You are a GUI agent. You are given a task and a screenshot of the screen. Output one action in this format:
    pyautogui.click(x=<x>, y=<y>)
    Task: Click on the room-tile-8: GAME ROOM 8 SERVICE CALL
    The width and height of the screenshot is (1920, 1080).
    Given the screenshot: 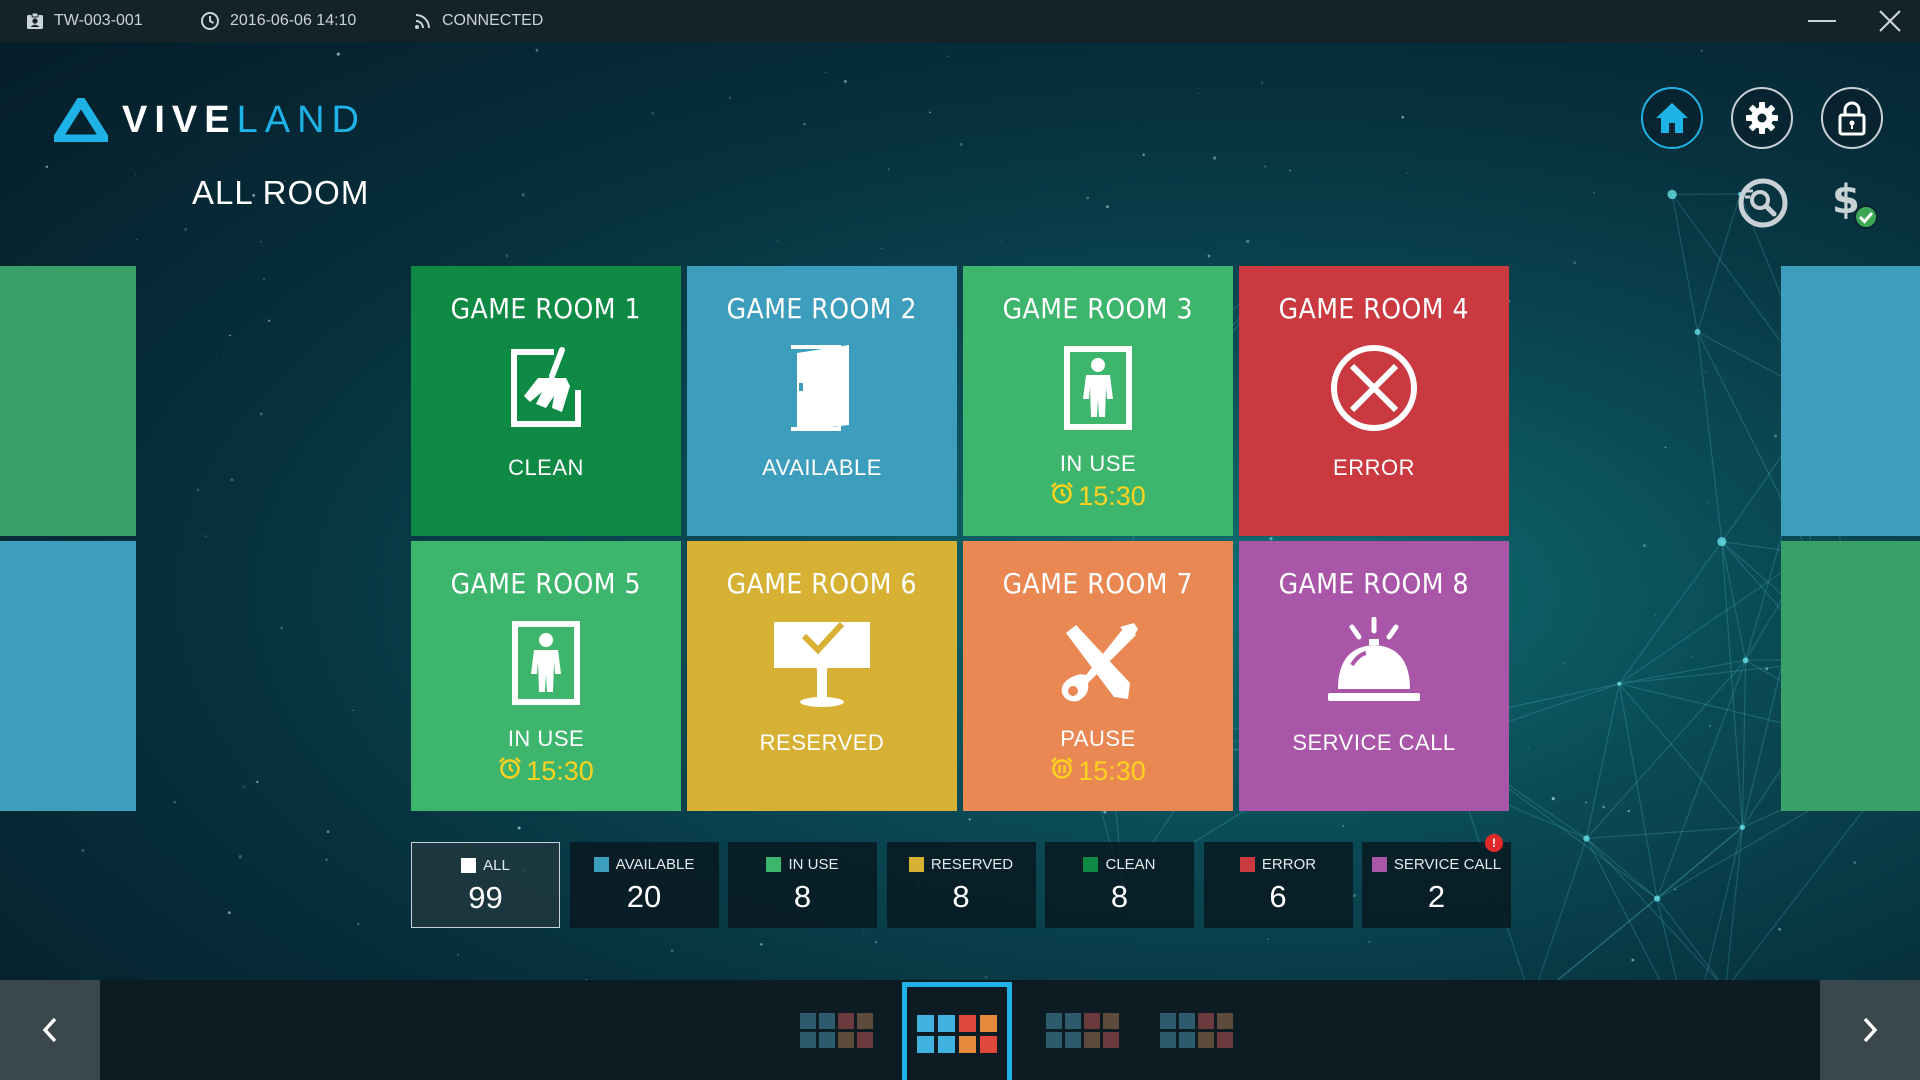 What is the action you would take?
    pyautogui.click(x=1374, y=676)
    